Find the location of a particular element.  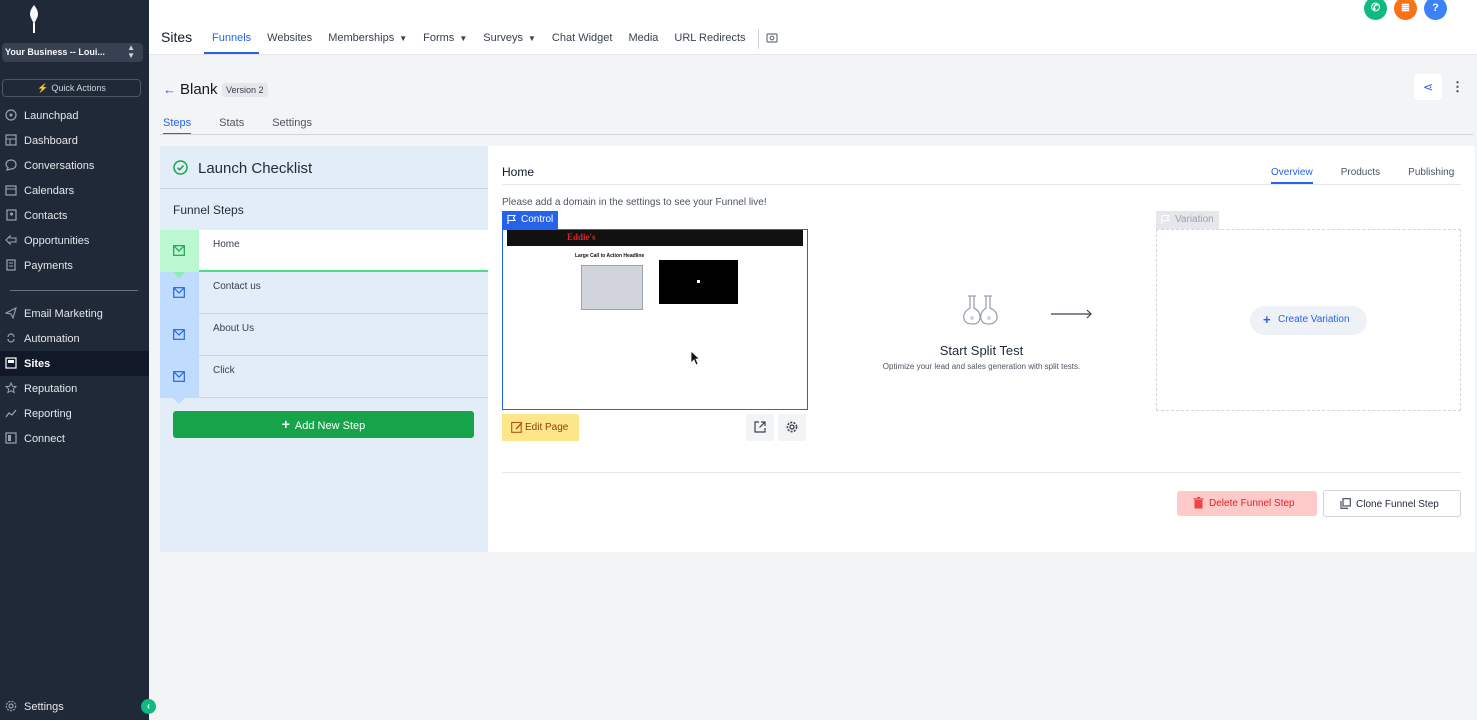

chat-icon is located at coordinates (11, 165).